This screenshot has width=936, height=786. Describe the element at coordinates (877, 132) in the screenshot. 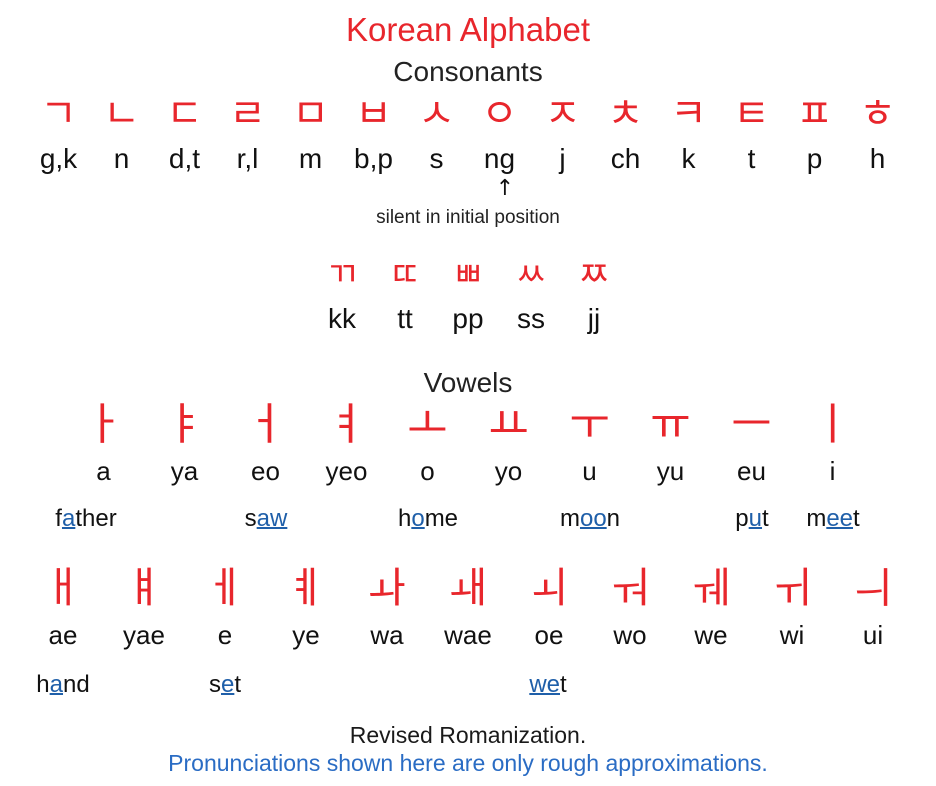

I see `consonant-cell: ㅎh` at that location.